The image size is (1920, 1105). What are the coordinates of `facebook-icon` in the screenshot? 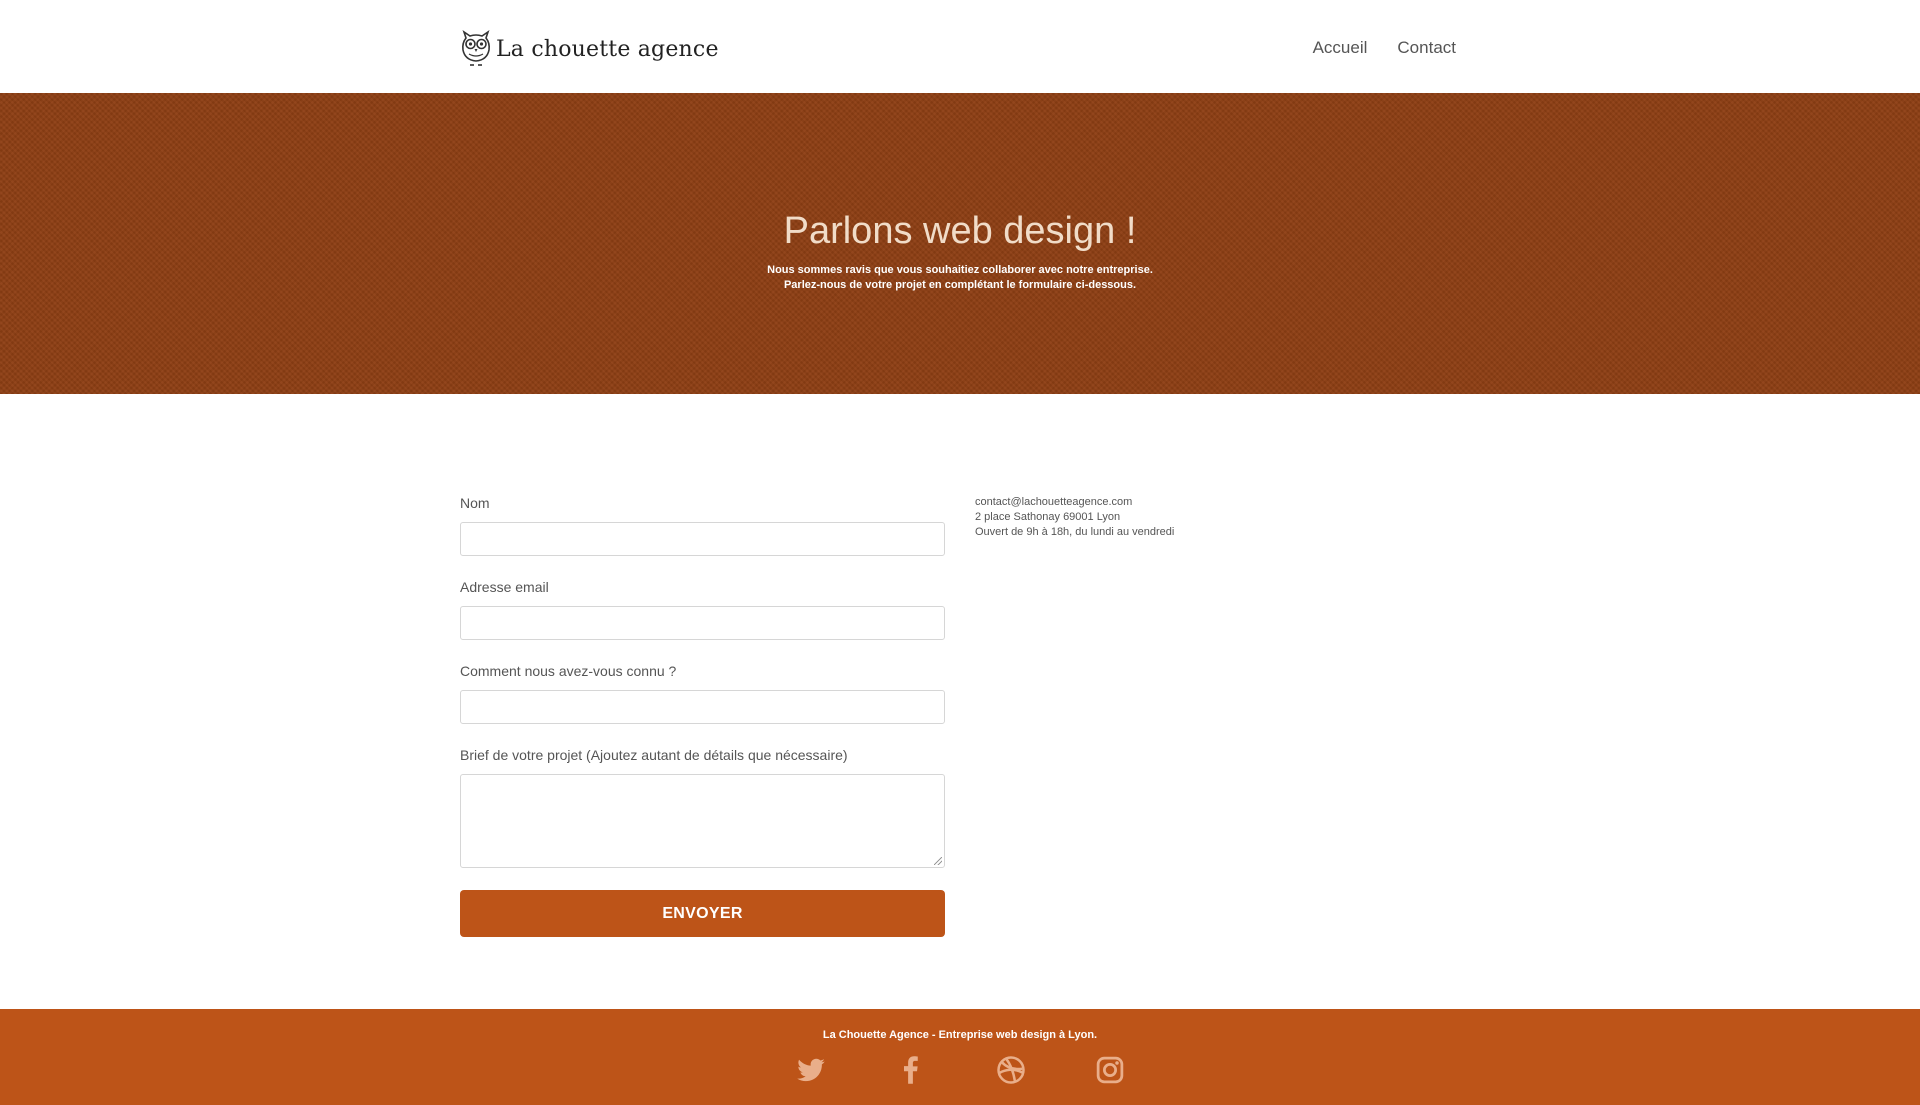 It's located at (911, 1070).